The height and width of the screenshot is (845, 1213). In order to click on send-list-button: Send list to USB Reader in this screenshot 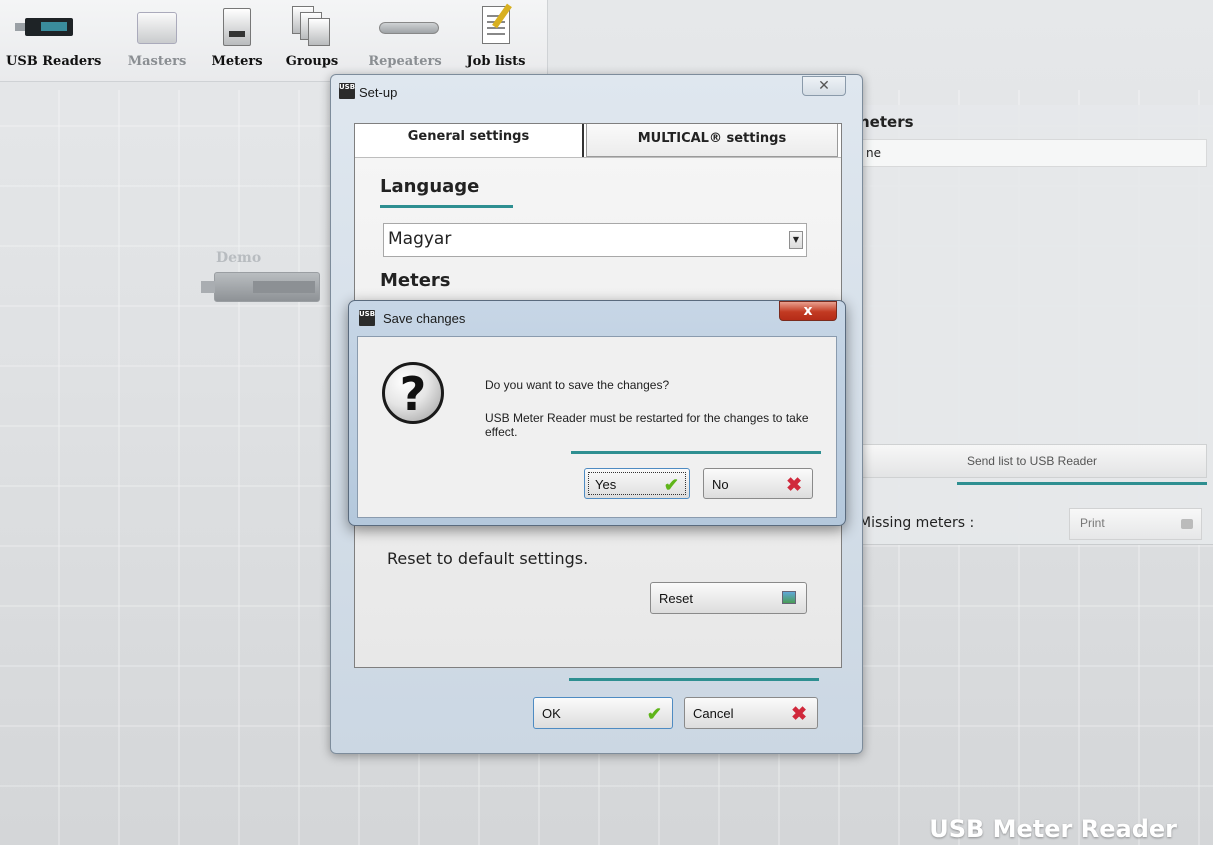, I will do `click(1032, 461)`.